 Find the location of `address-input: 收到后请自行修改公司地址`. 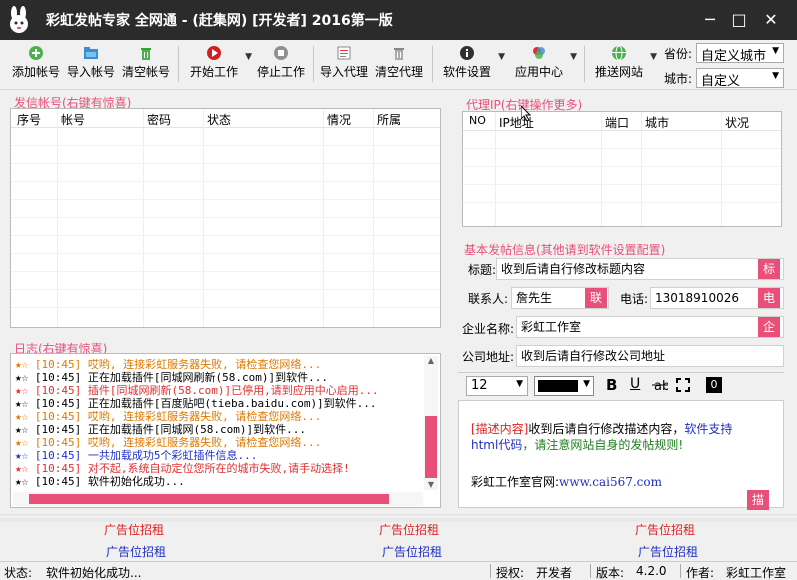

address-input: 收到后请自行修改公司地址 is located at coordinates (650, 356).